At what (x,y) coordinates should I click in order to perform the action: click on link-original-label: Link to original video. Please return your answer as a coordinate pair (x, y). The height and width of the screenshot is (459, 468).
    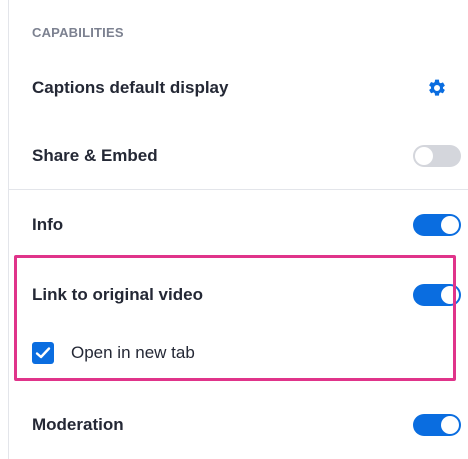
    Looking at the image, I should click on (117, 294).